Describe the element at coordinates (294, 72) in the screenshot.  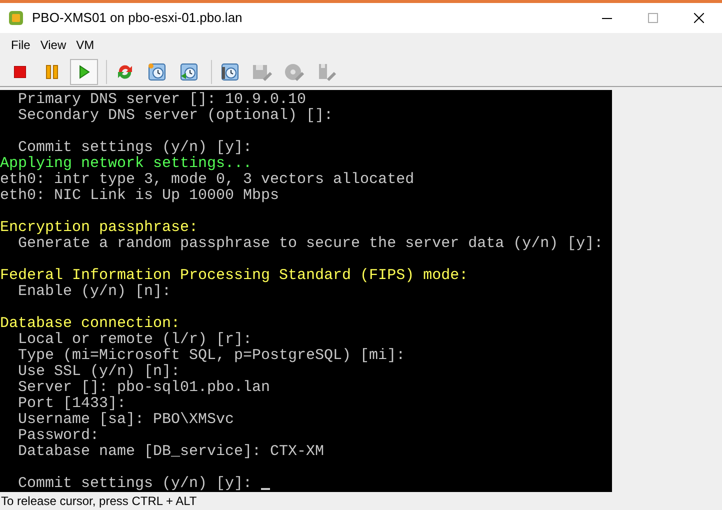
I see `disc-icon` at that location.